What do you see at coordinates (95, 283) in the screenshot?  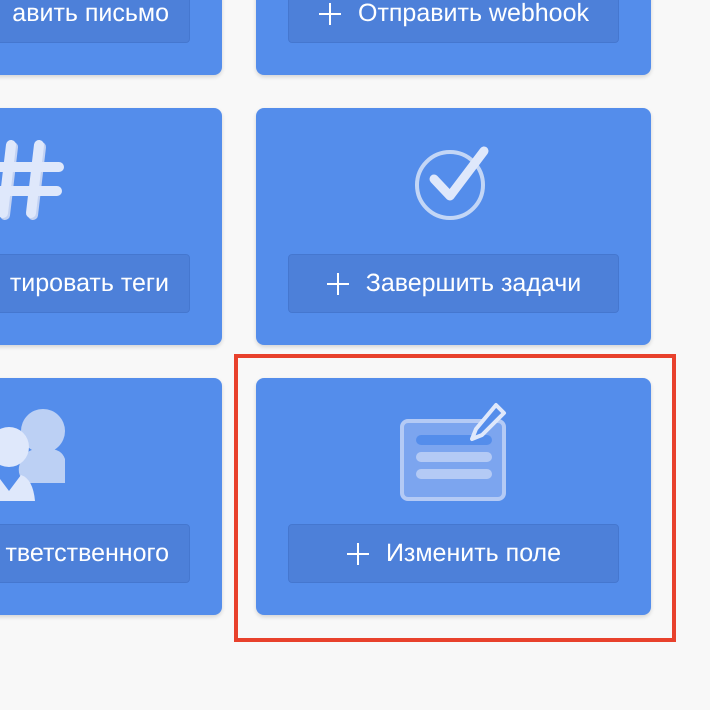 I see `add-action-button: тировать теги` at bounding box center [95, 283].